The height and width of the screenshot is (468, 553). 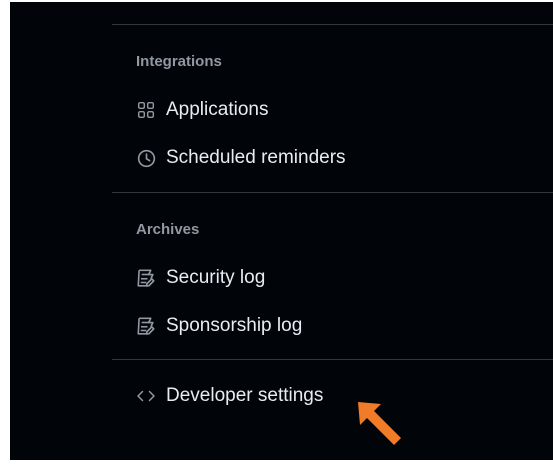 I want to click on section-title-archives: Archives, so click(x=168, y=229).